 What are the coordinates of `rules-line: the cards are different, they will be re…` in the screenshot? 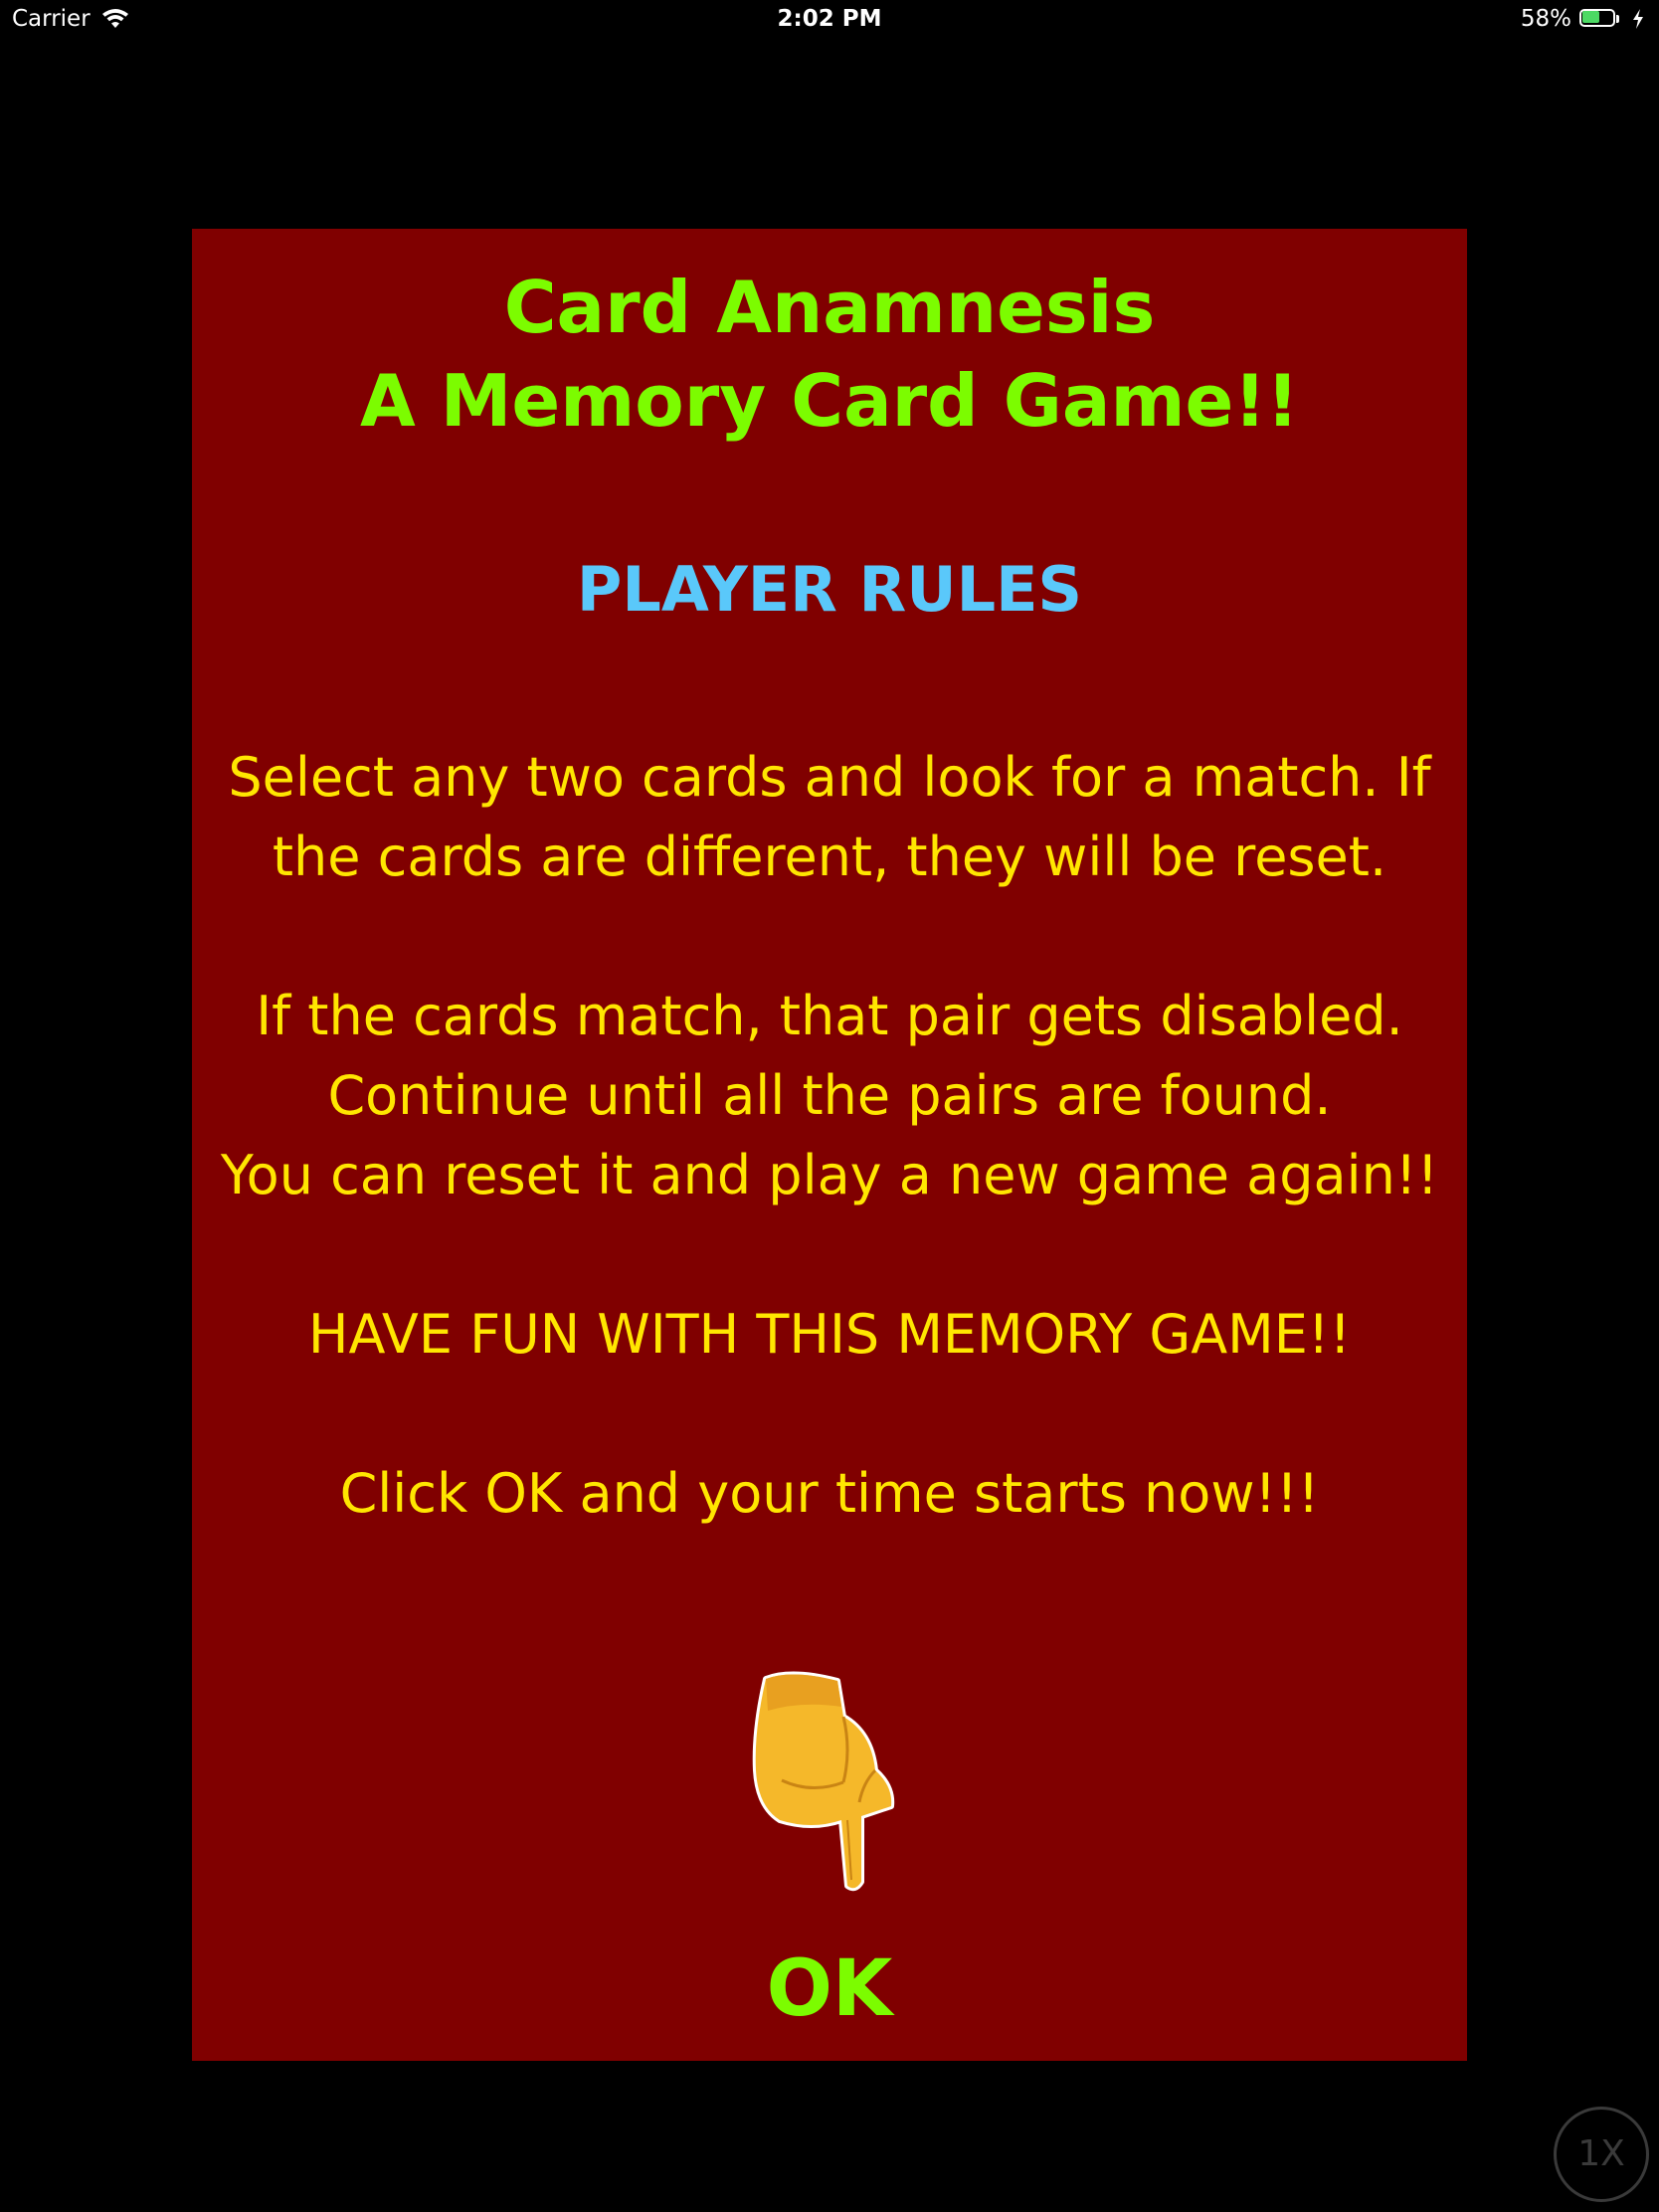 It's located at (829, 857).